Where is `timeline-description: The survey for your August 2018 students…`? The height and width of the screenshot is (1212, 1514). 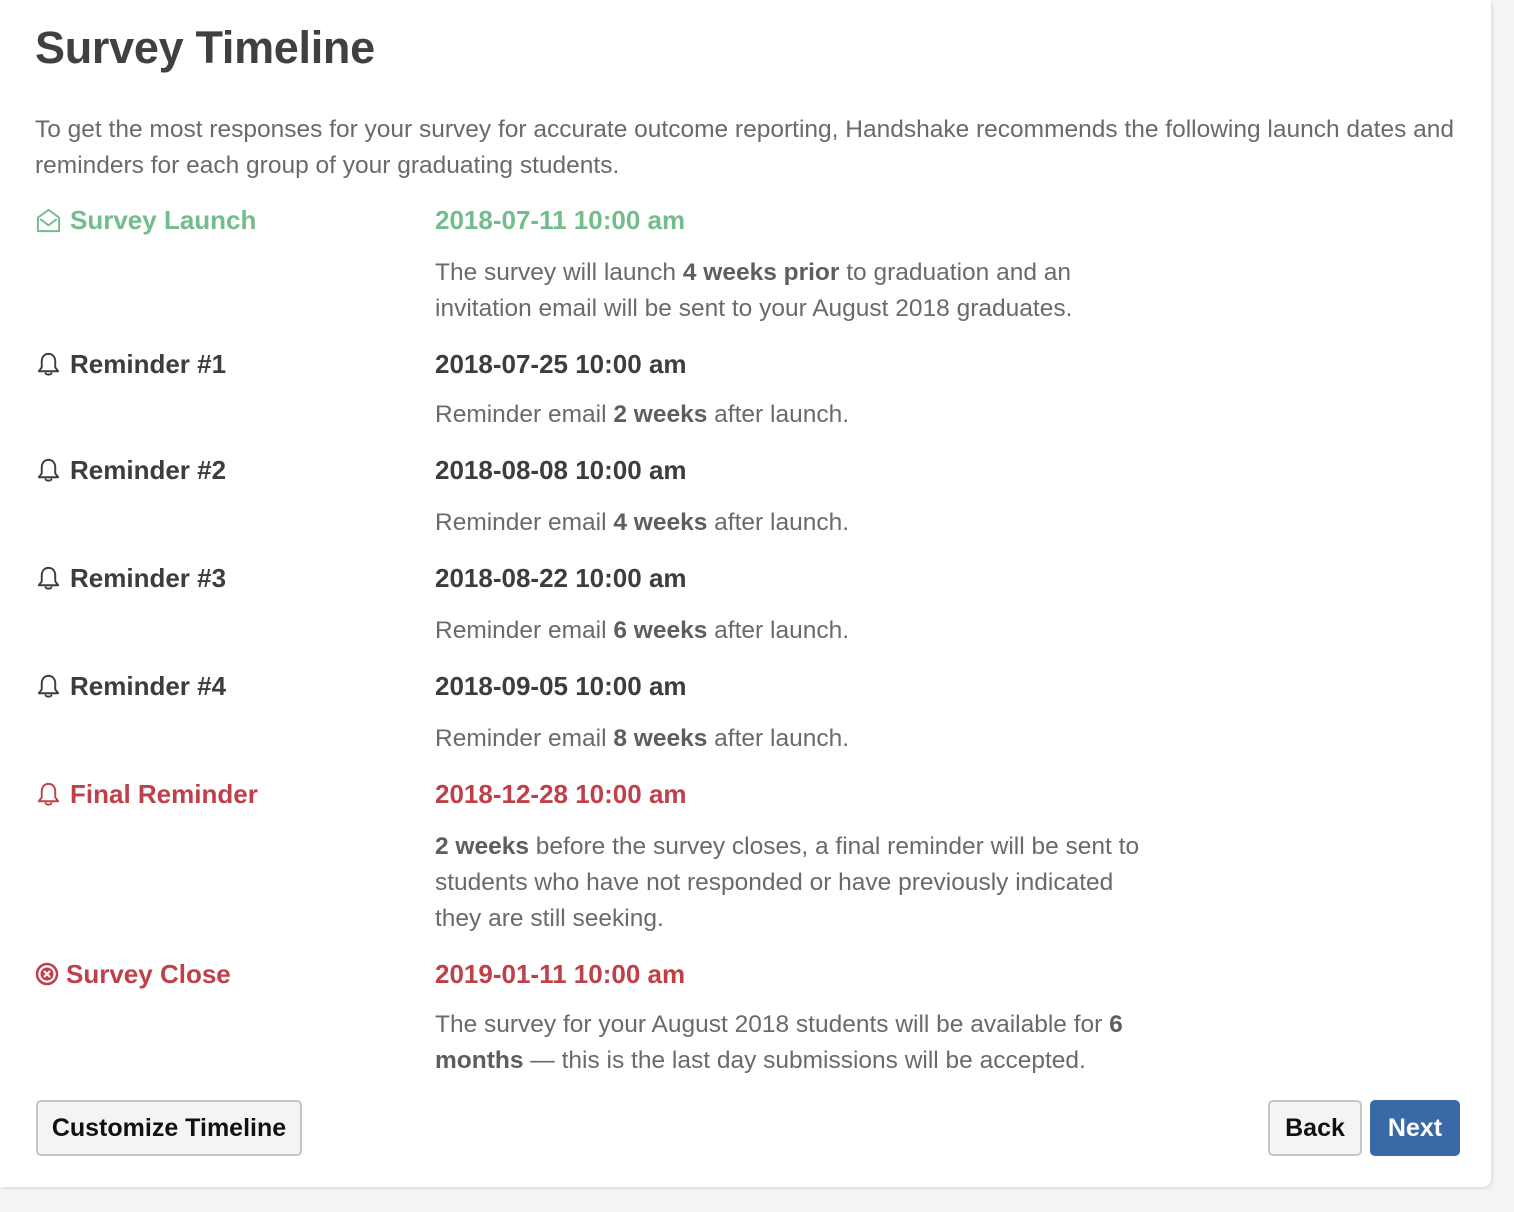
timeline-description: The survey for your August 2018 students… is located at coordinates (800, 1043).